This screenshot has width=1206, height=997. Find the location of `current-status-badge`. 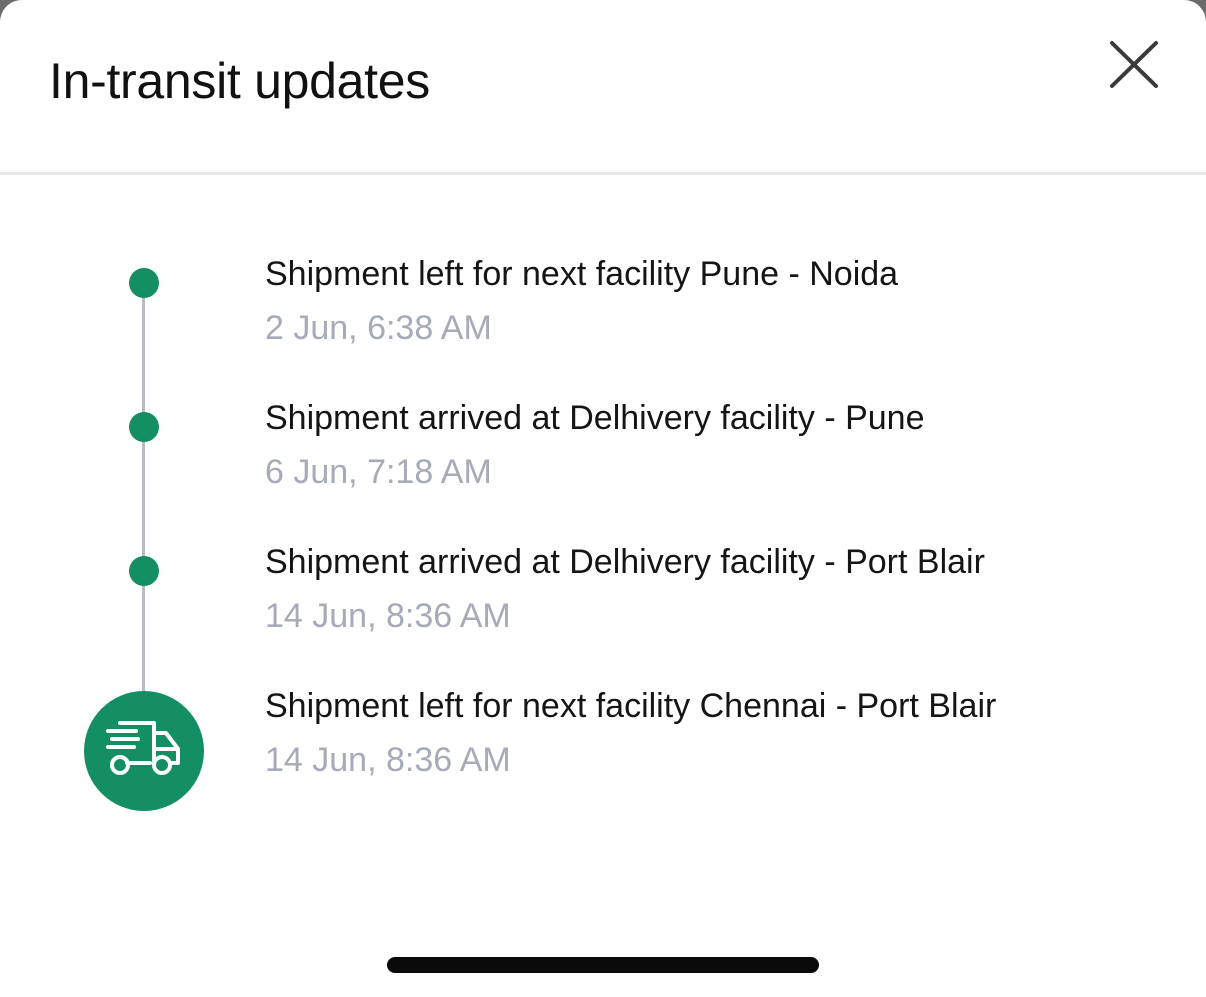

current-status-badge is located at coordinates (144, 751).